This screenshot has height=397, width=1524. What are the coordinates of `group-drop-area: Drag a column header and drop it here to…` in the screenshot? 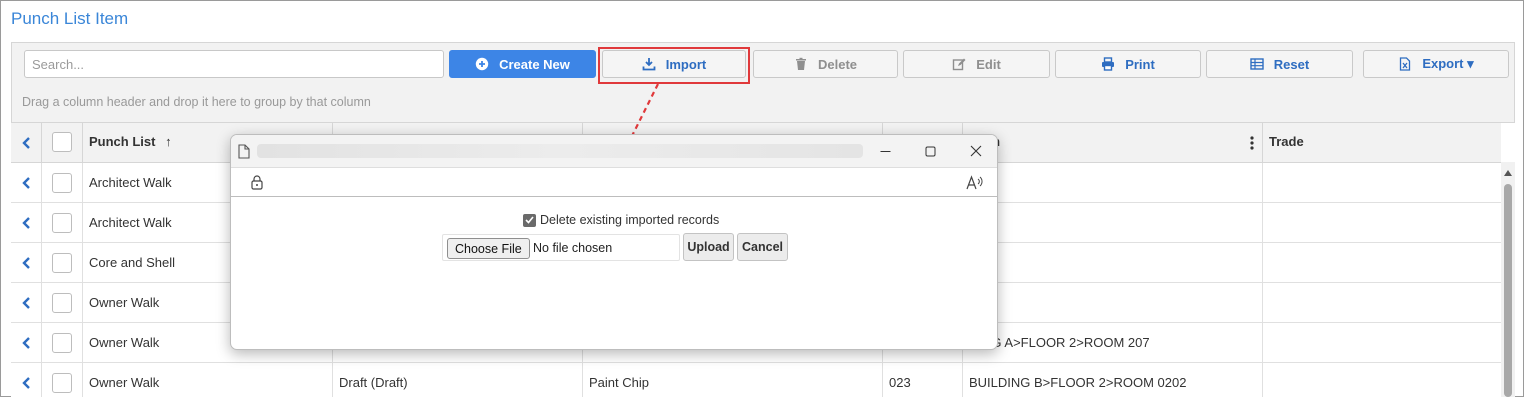 It's located at (196, 102).